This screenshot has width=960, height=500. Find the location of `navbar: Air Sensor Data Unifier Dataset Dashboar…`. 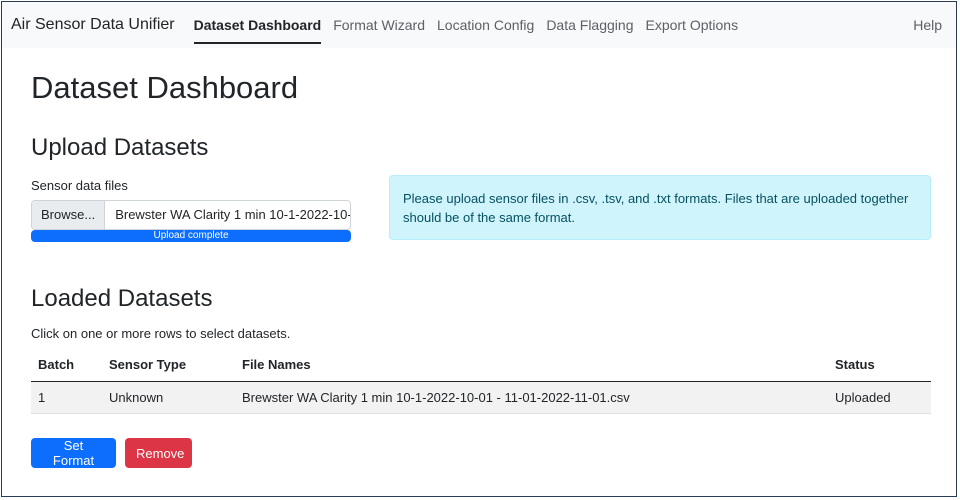

navbar: Air Sensor Data Unifier Dataset Dashboar… is located at coordinates (479, 25).